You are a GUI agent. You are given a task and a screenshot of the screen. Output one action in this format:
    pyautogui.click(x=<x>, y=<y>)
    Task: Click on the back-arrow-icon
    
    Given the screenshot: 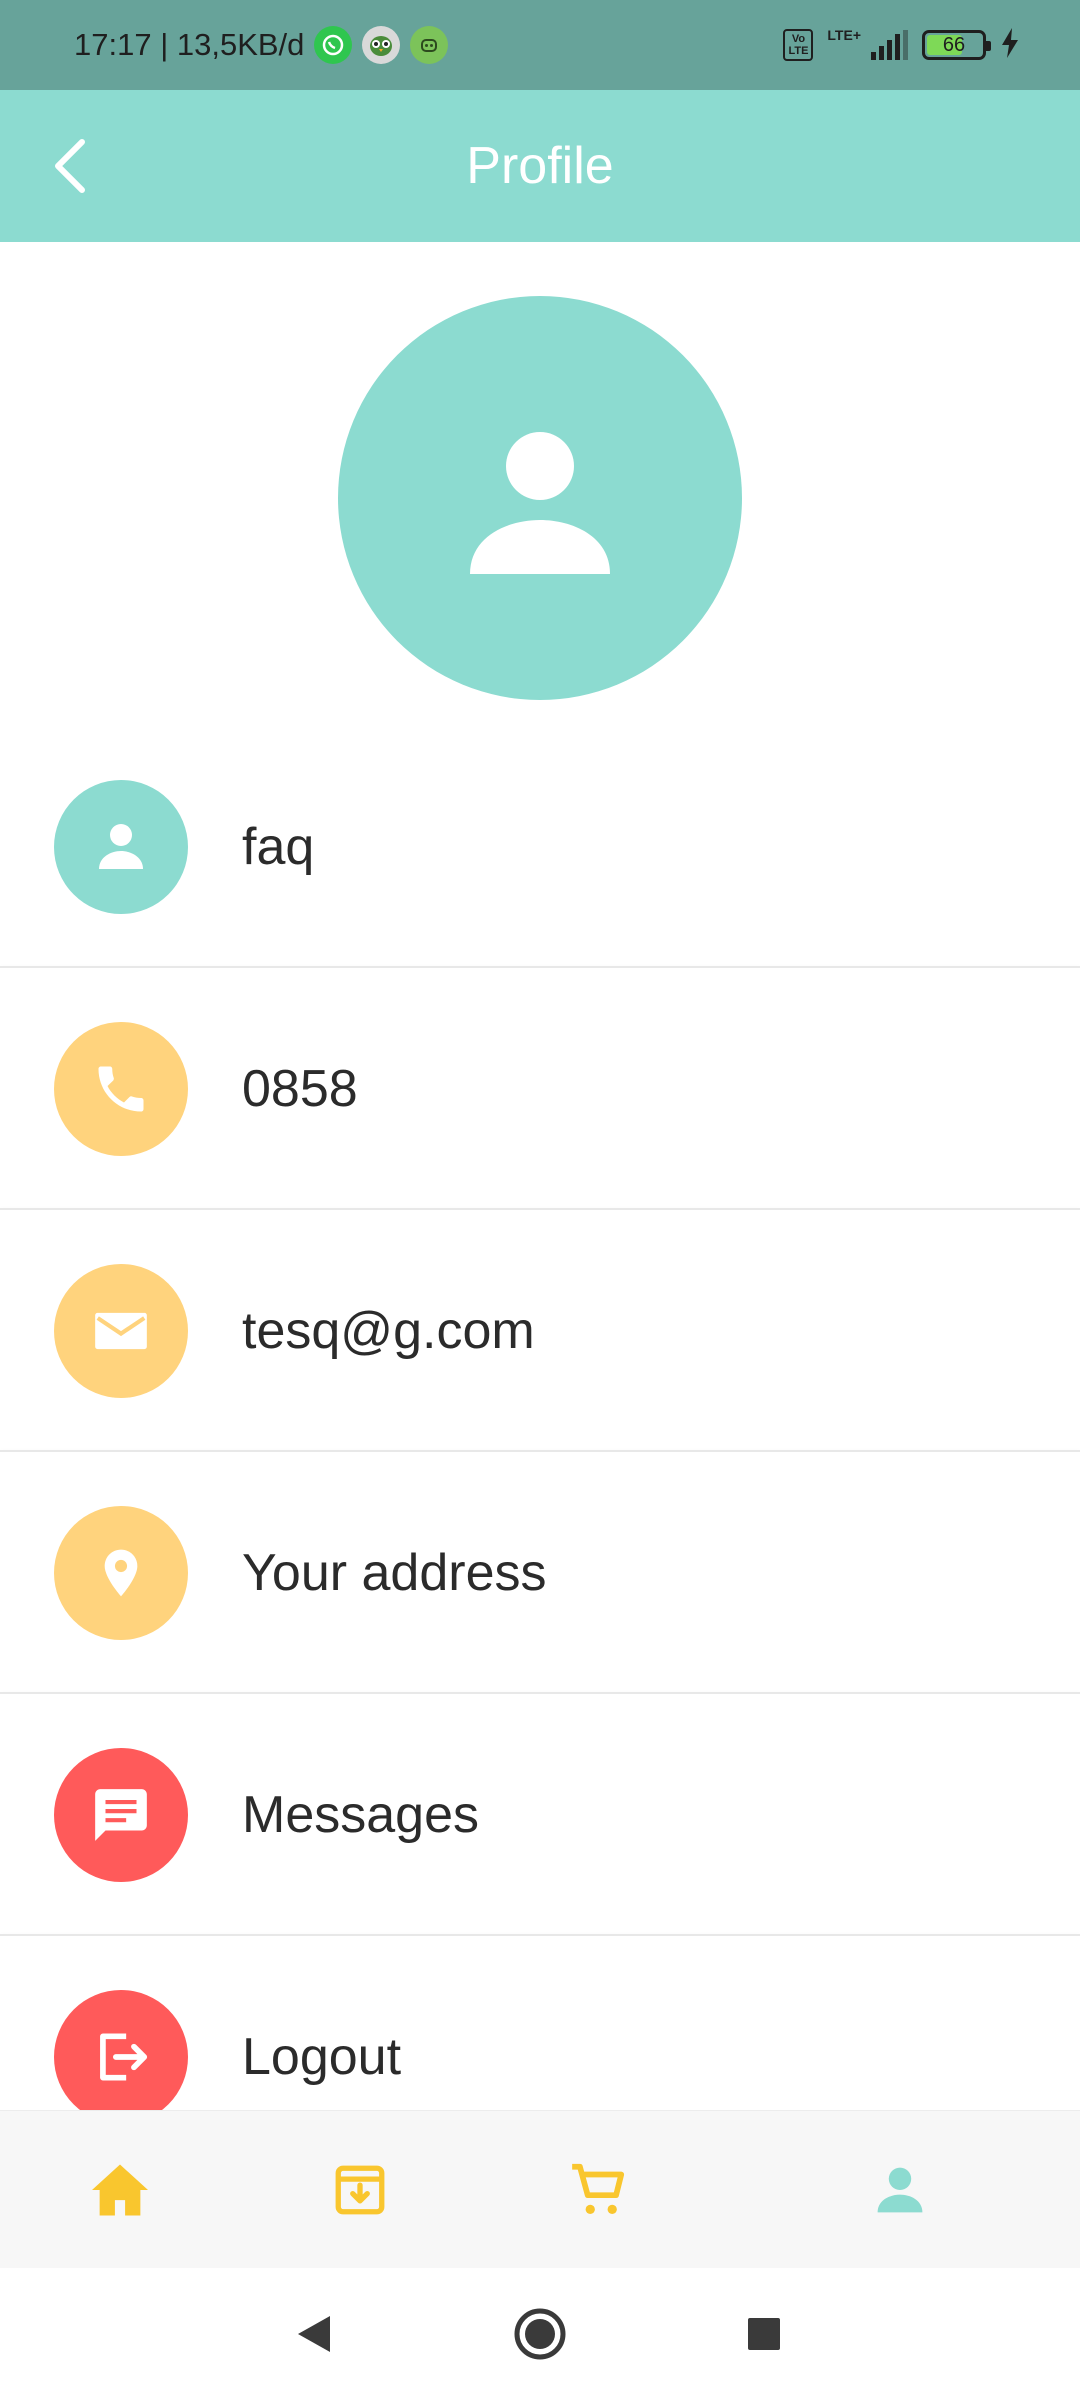 What is the action you would take?
    pyautogui.click(x=70, y=166)
    